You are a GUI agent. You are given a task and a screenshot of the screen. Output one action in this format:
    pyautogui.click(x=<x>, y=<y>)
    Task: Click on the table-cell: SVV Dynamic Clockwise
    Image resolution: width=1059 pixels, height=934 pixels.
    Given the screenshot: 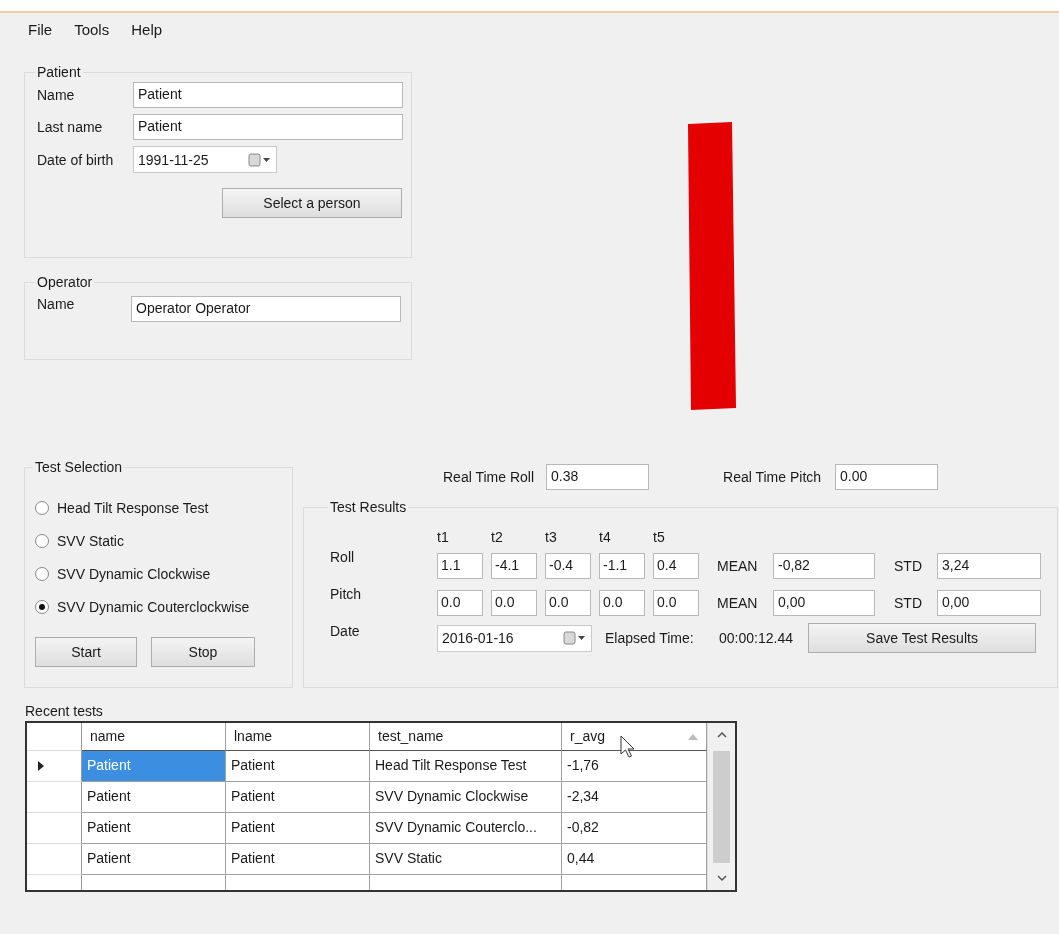 What is the action you would take?
    pyautogui.click(x=466, y=797)
    